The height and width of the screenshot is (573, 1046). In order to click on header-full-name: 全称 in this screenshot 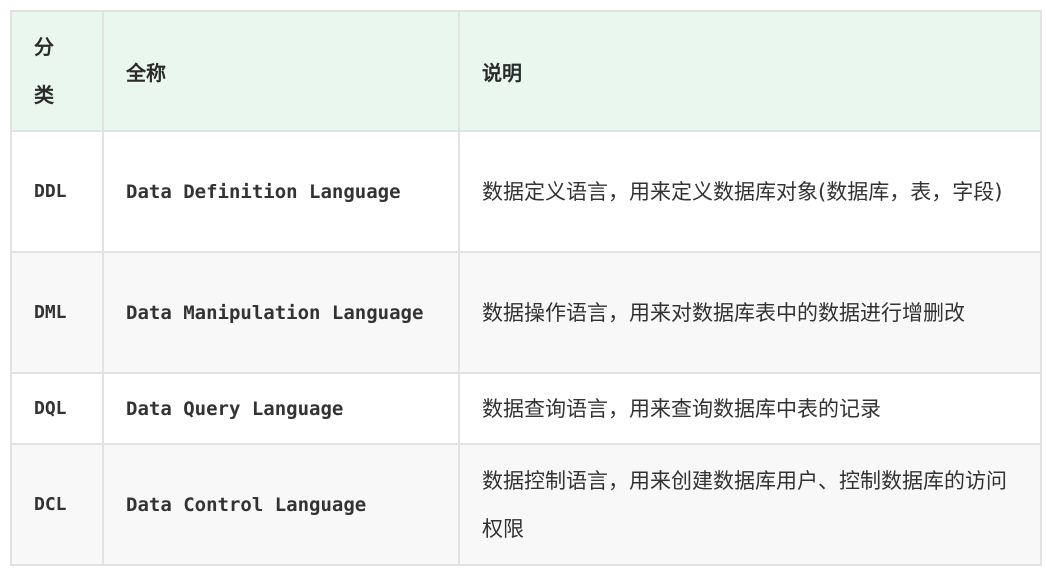, I will do `click(281, 71)`.